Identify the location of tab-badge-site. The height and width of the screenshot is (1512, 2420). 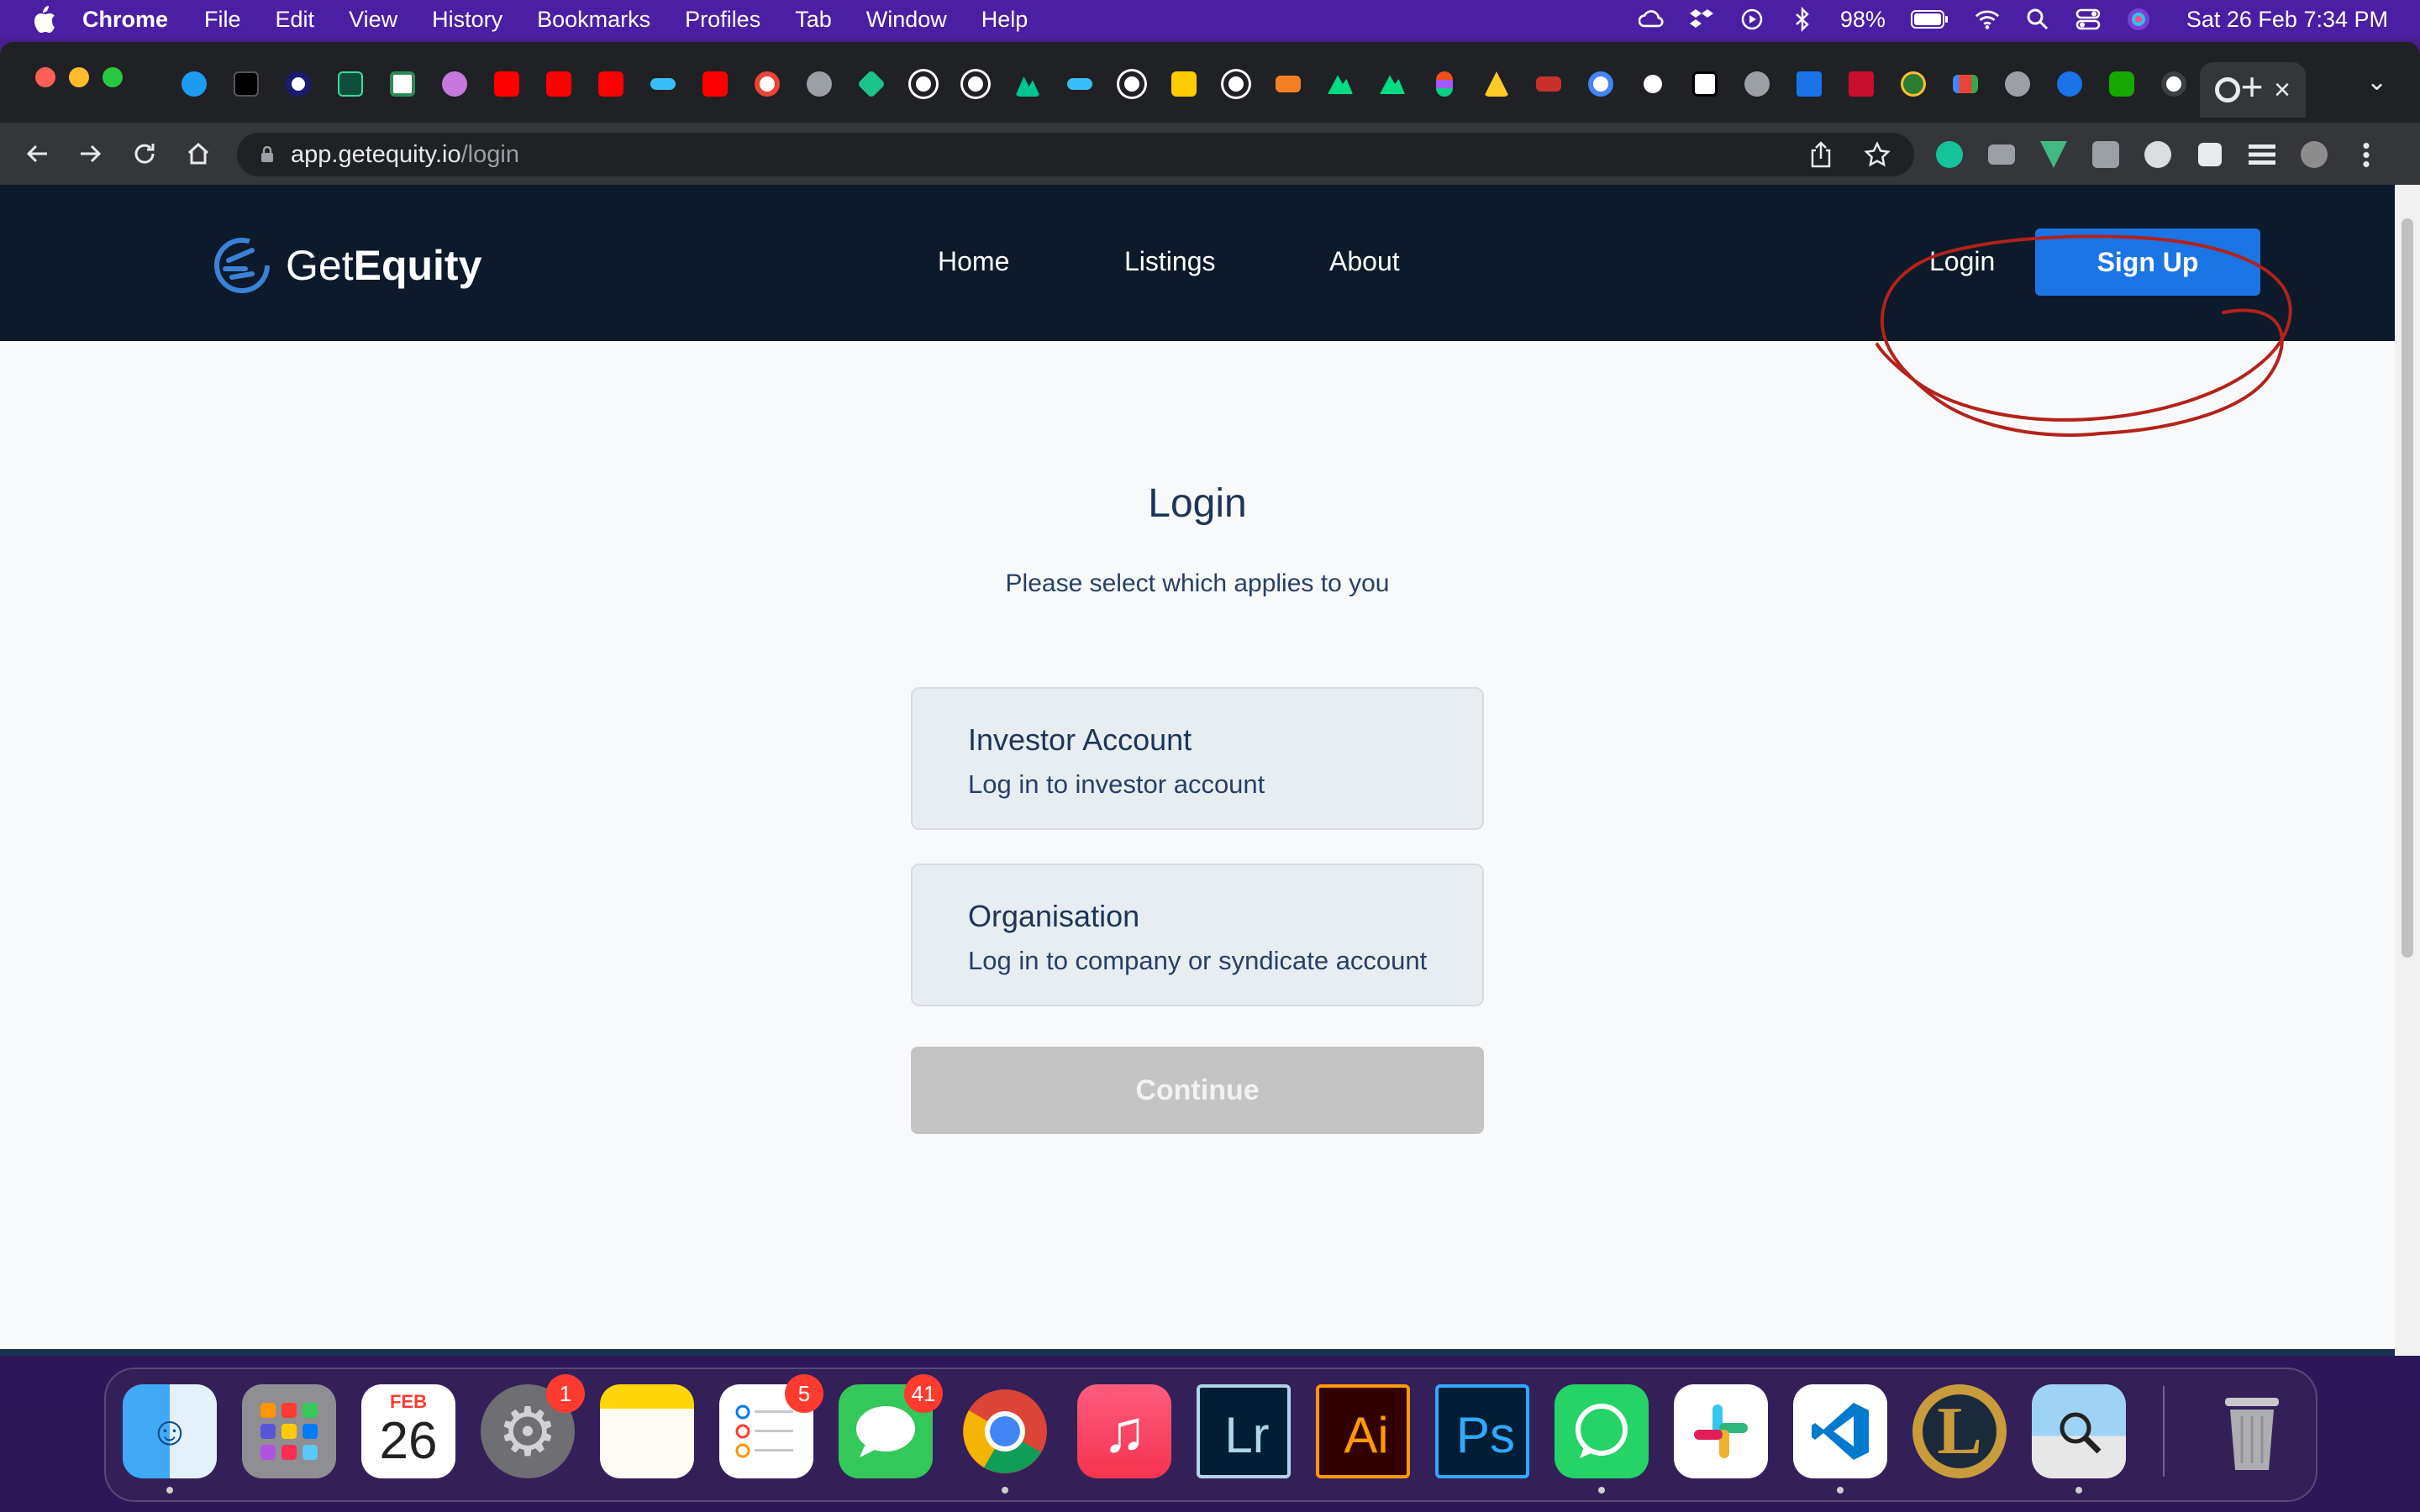
(1913, 84).